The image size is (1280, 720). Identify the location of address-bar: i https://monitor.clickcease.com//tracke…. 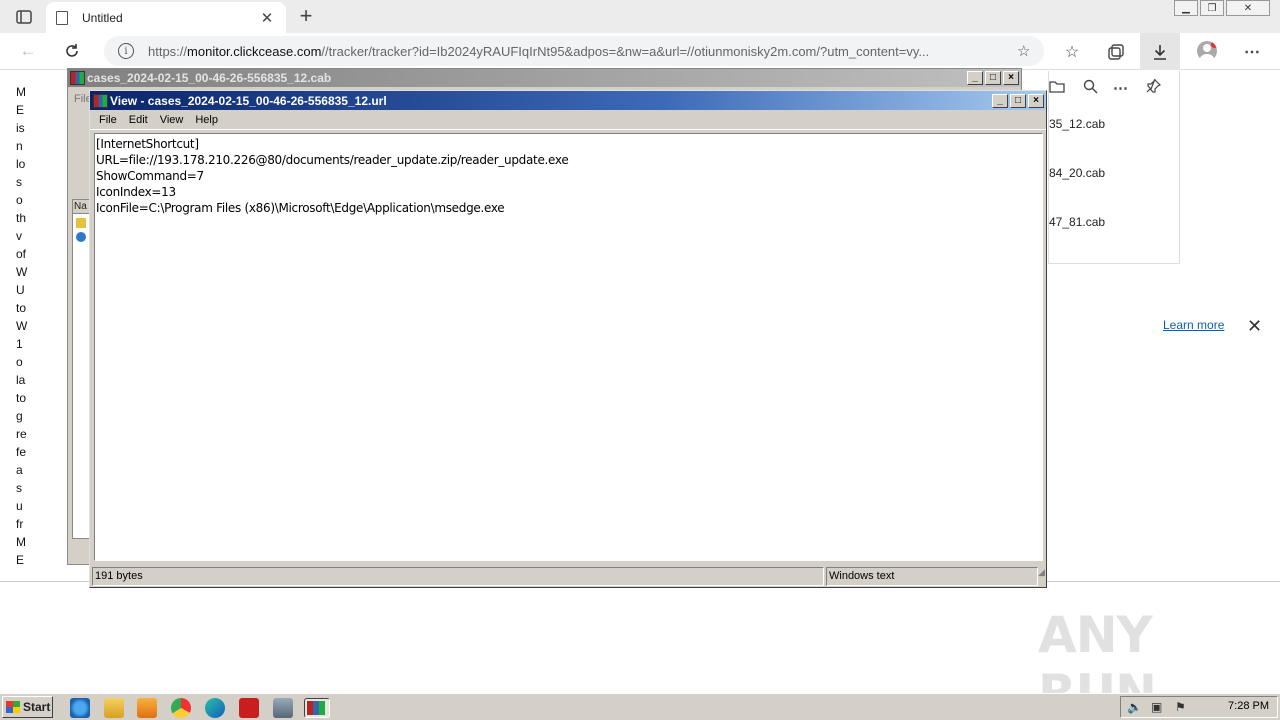
(574, 51).